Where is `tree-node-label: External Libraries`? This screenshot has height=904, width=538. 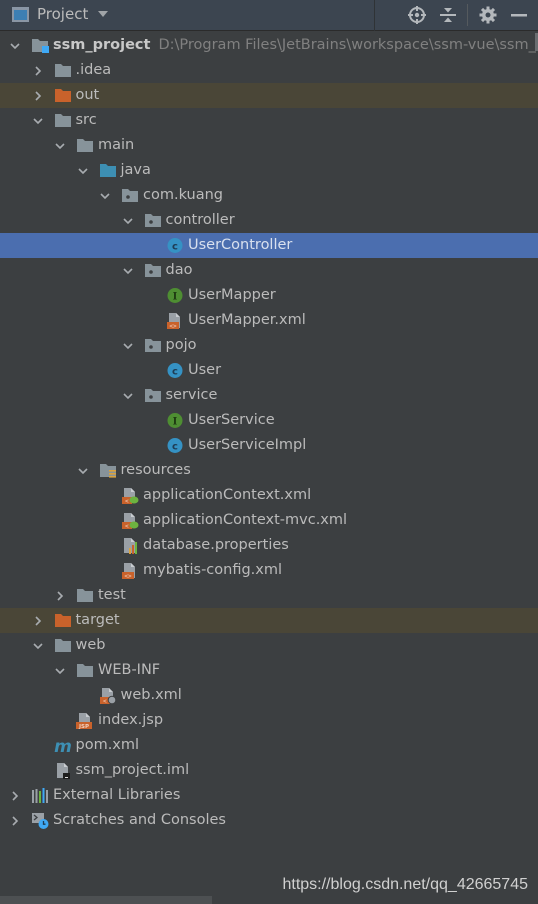
tree-node-label: External Libraries is located at coordinates (117, 795).